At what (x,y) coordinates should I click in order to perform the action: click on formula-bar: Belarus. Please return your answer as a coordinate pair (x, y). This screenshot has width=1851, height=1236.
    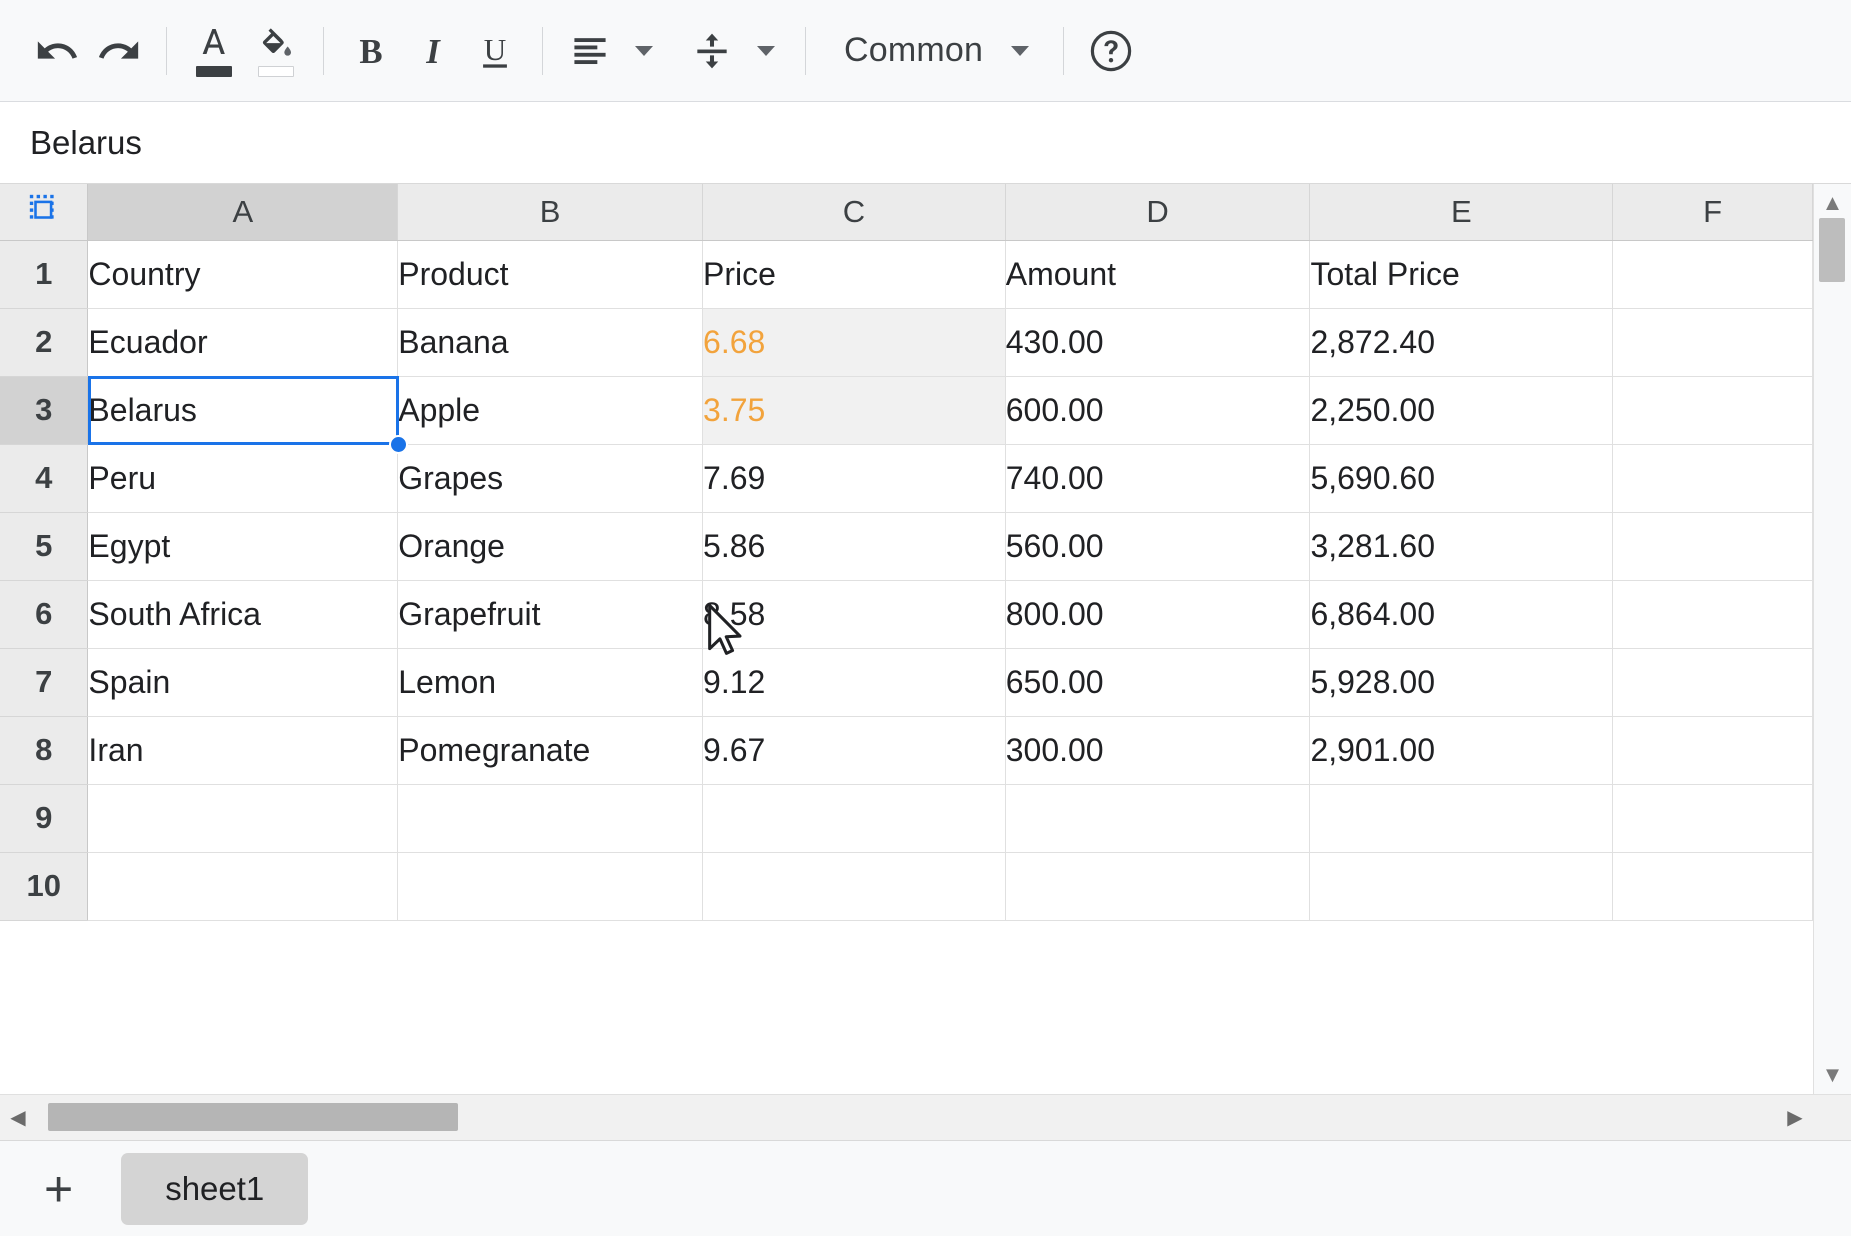
    Looking at the image, I should click on (925, 143).